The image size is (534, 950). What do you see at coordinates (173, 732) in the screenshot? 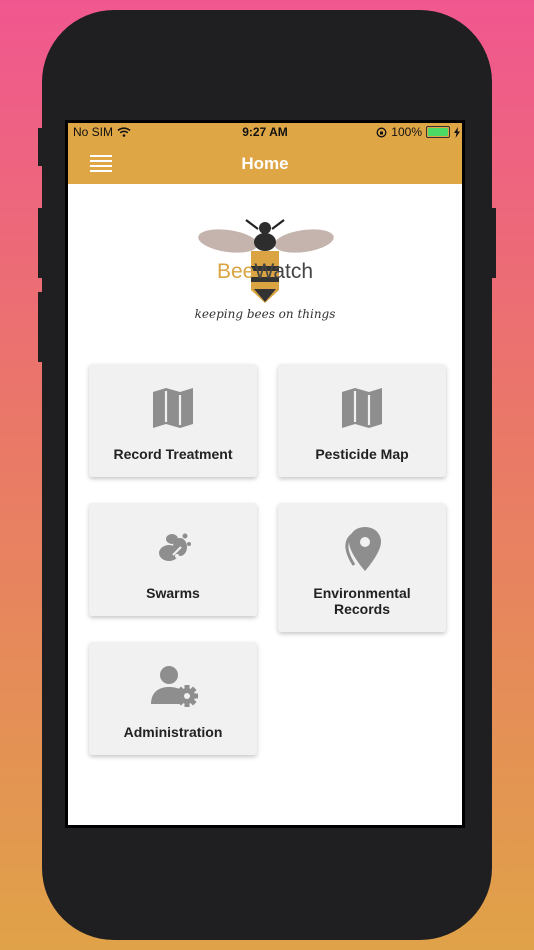
I see `tile-label: Administration` at bounding box center [173, 732].